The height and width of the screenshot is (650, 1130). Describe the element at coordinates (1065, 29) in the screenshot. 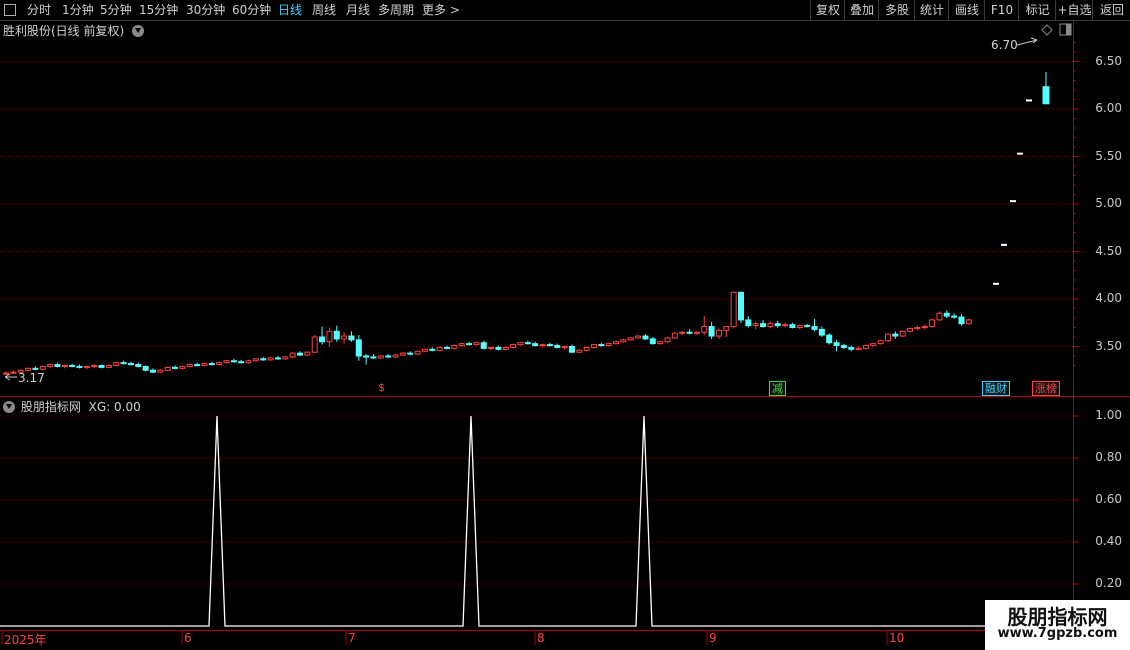

I see `layout-toggle-icon` at that location.